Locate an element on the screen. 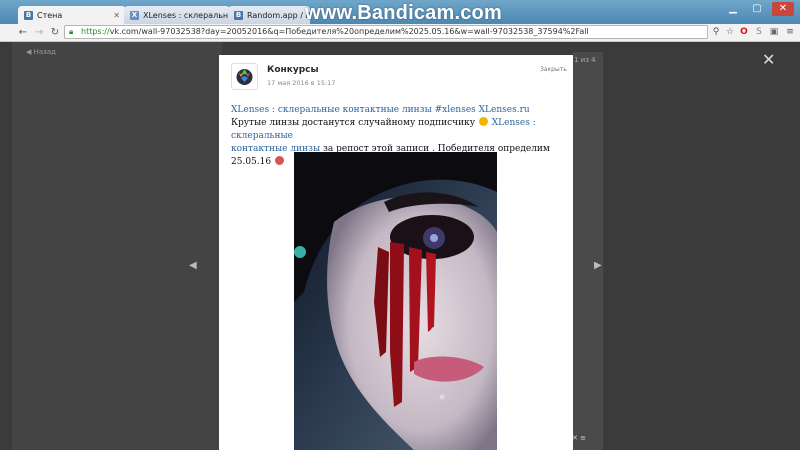 The image size is (800, 450). xlenses-favicon-icon: X is located at coordinates (134, 15).